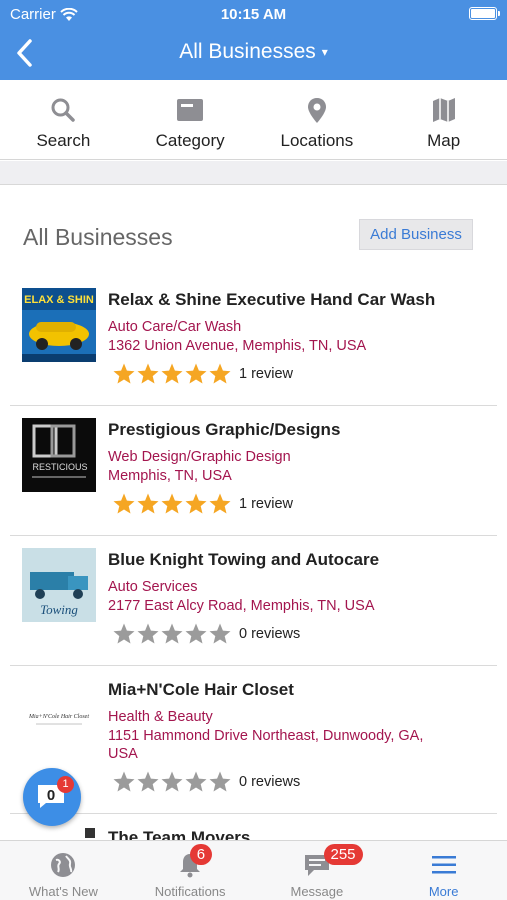  I want to click on globe-icon, so click(63, 865).